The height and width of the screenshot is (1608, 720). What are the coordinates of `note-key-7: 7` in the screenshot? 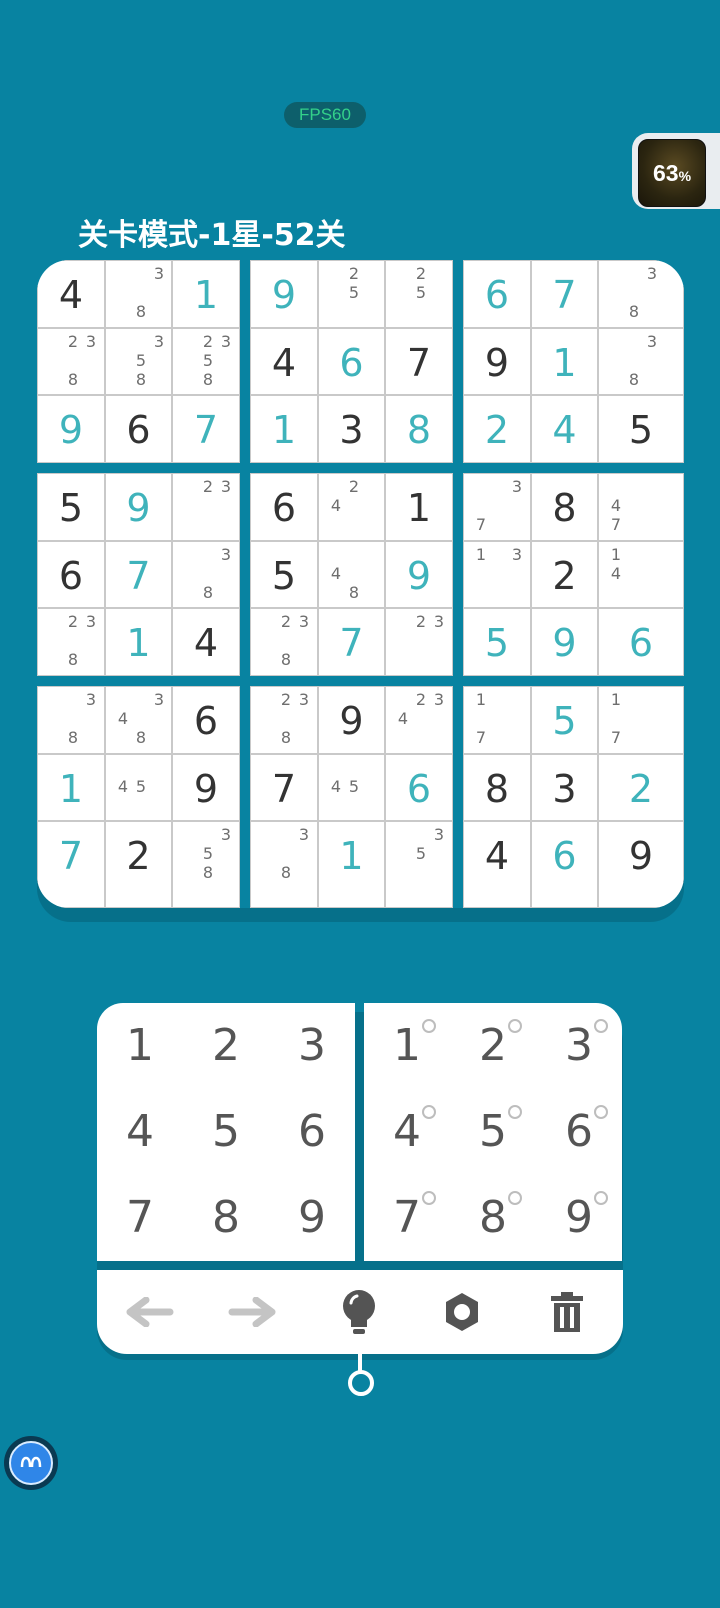 It's located at (407, 1218).